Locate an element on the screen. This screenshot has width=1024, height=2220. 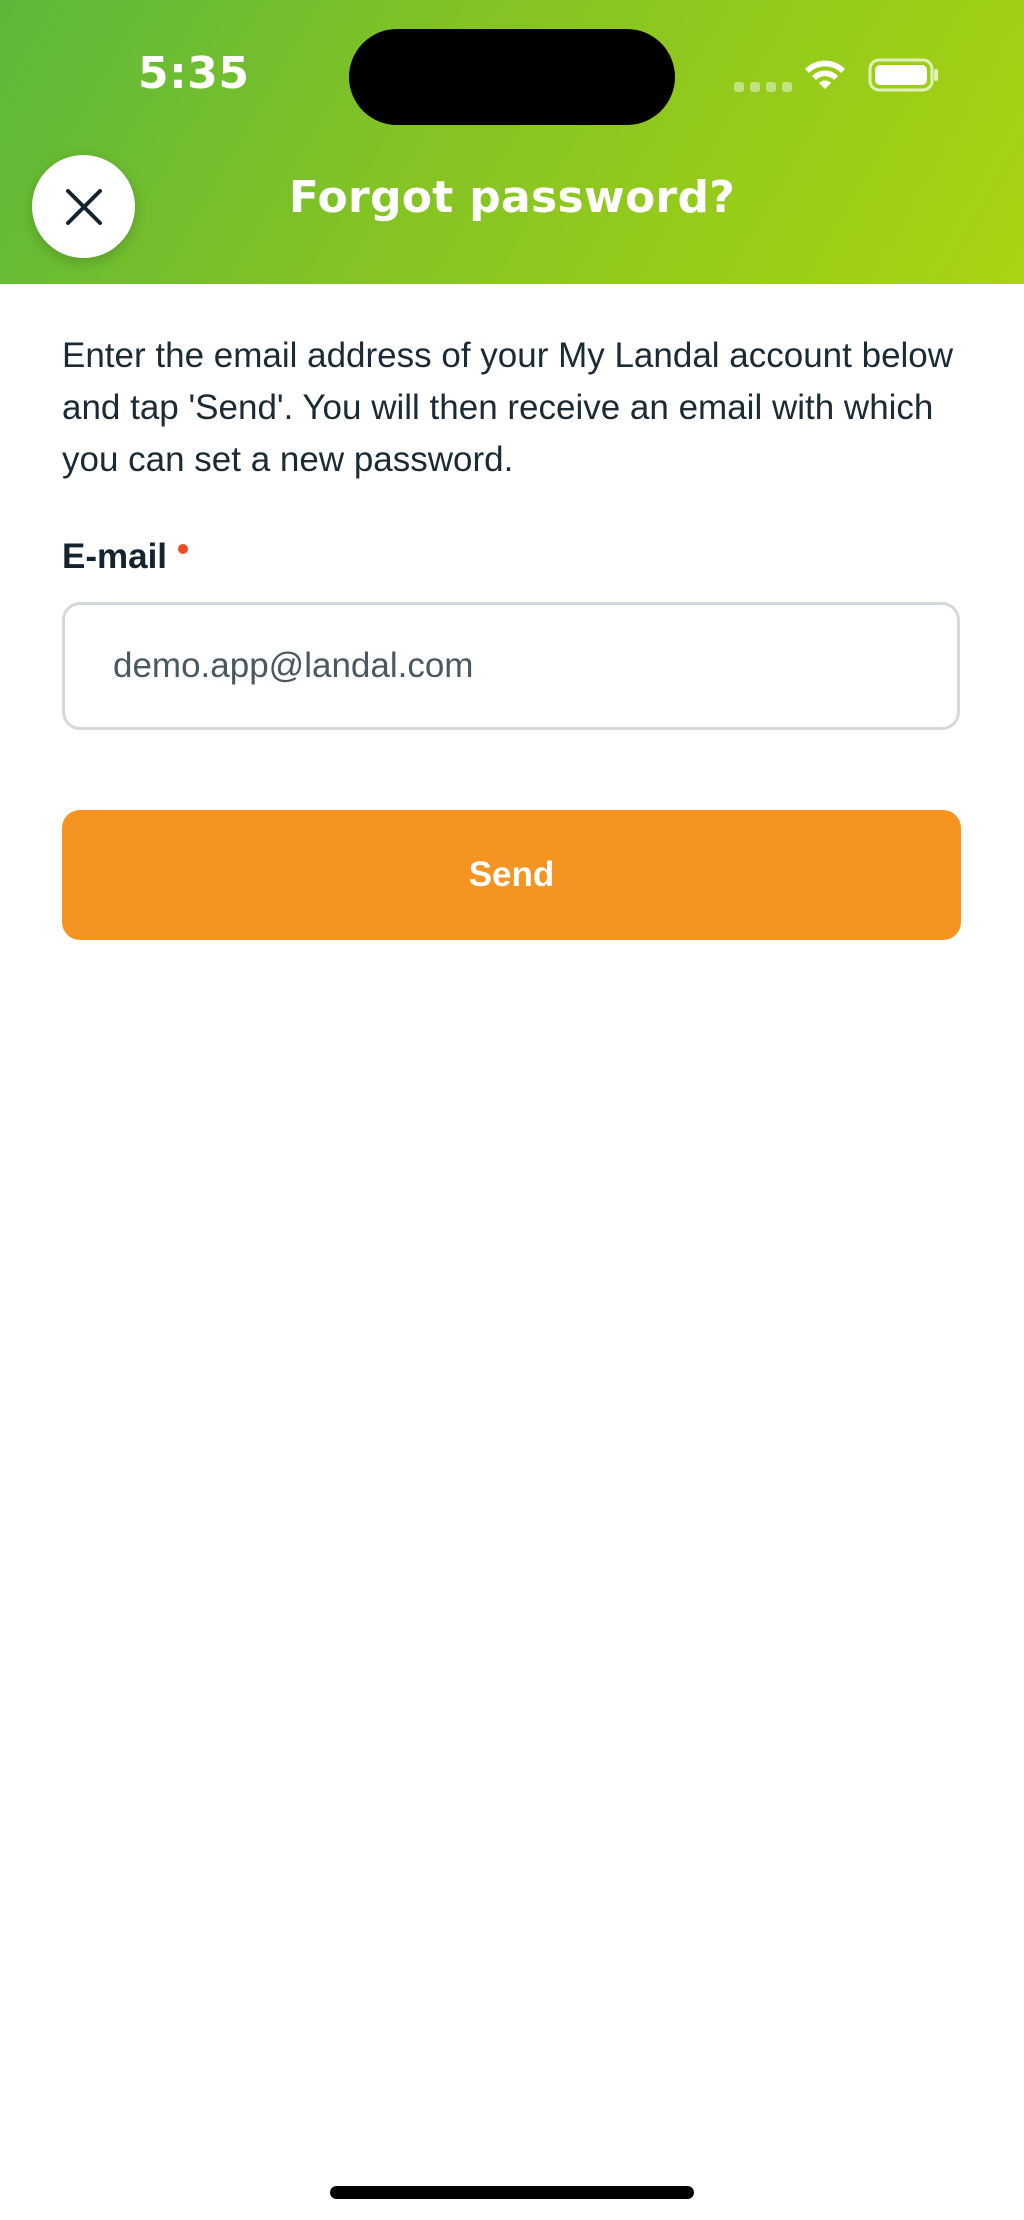
send-button: Send is located at coordinates (511, 875).